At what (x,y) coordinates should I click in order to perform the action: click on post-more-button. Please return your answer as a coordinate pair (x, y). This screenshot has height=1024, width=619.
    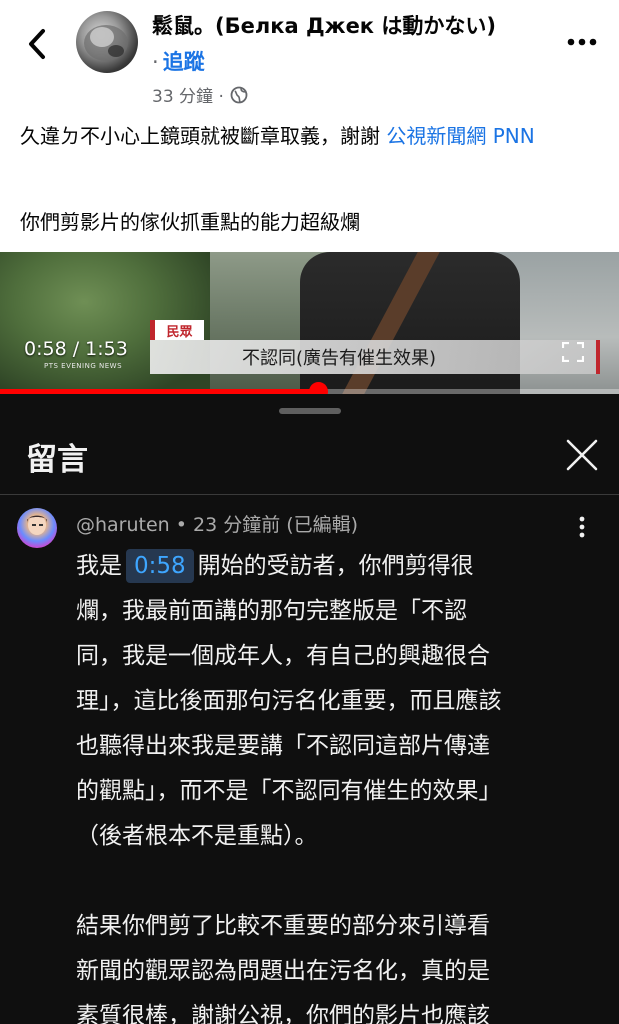
    Looking at the image, I should click on (582, 42).